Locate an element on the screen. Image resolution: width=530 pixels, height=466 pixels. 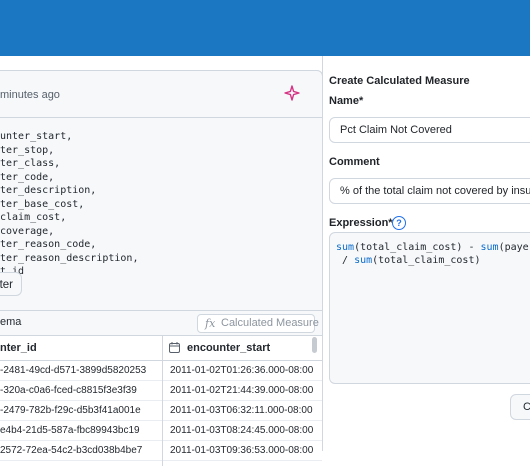
table-header: nter_id encounter_start is located at coordinates (161, 348).